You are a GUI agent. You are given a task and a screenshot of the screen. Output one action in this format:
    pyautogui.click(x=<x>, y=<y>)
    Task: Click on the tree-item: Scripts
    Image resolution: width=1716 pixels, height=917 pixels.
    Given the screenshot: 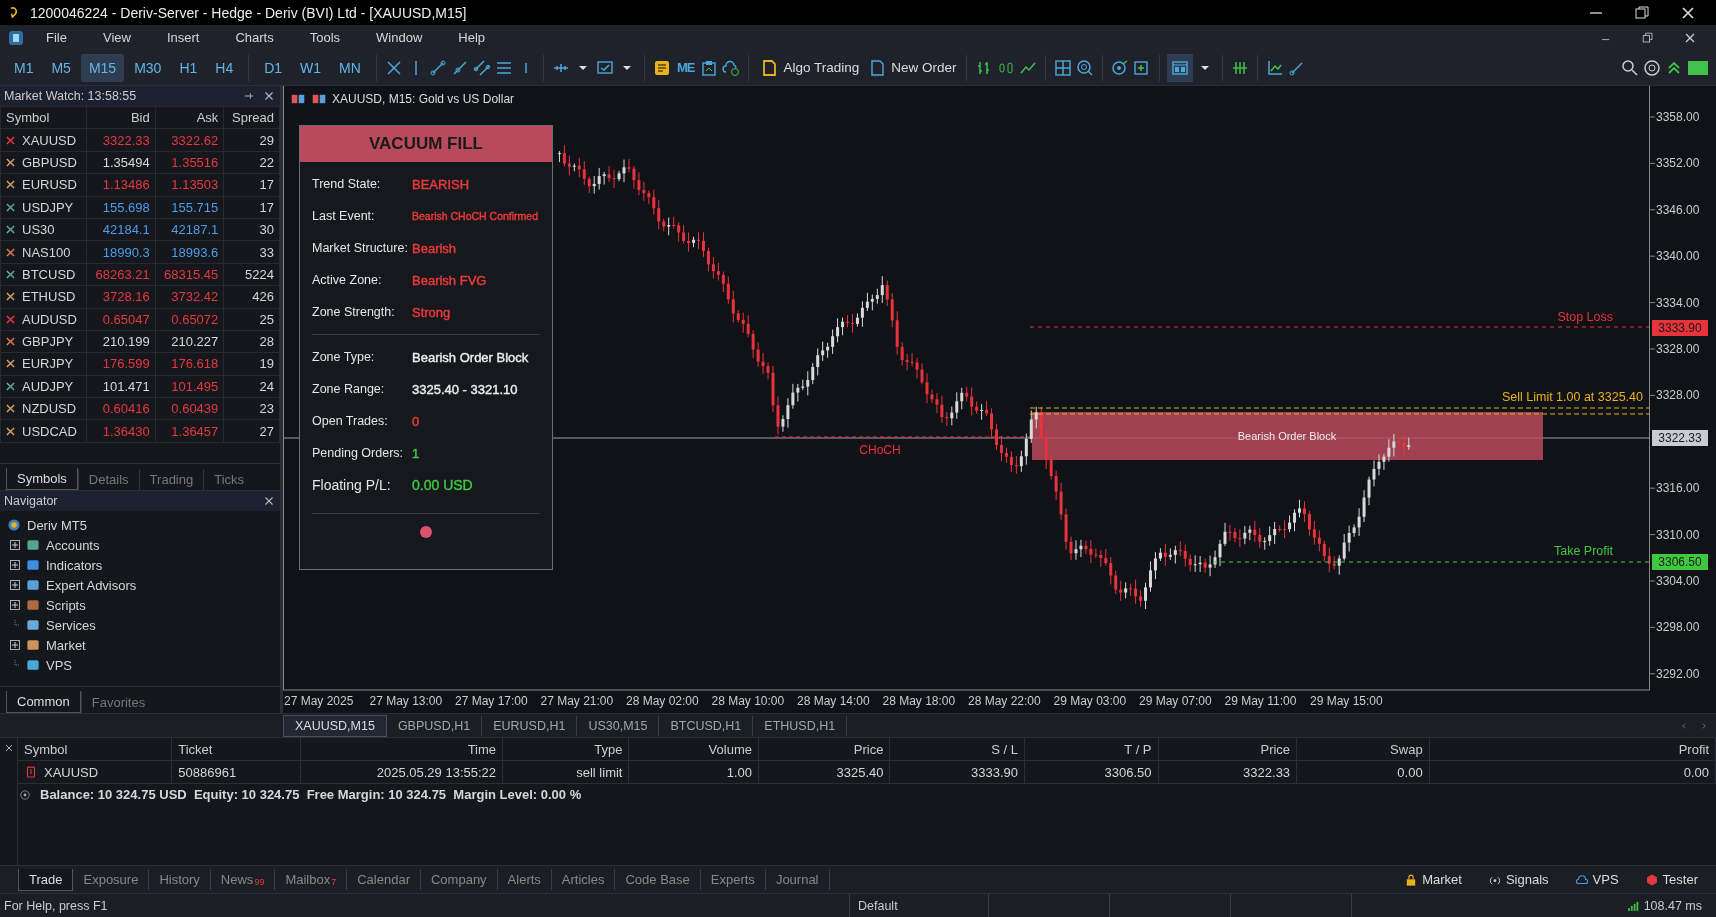 What is the action you would take?
    pyautogui.click(x=66, y=605)
    